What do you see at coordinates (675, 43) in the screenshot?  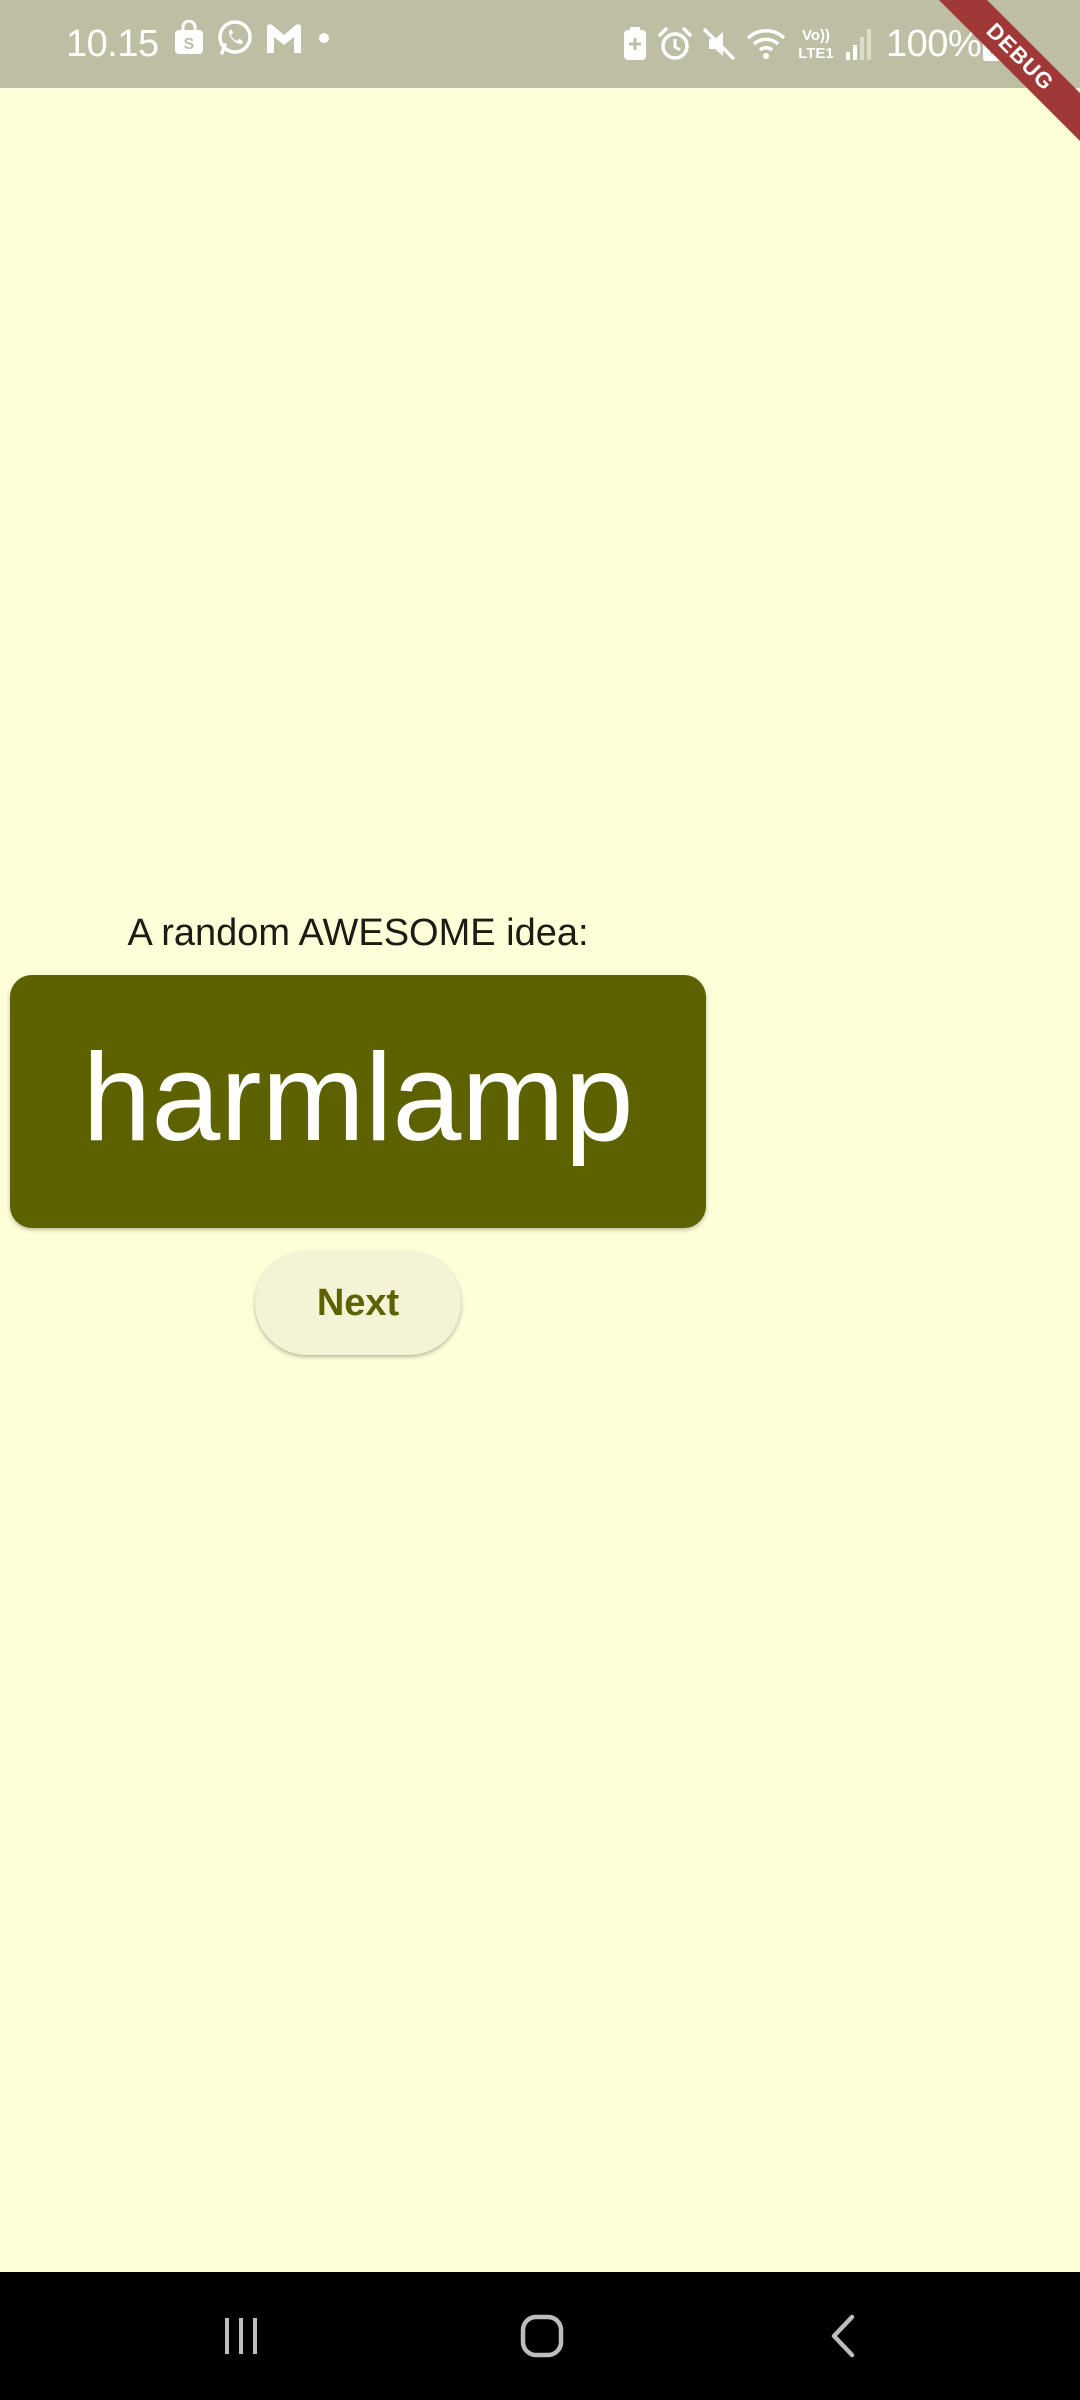 I see `alarm-icon` at bounding box center [675, 43].